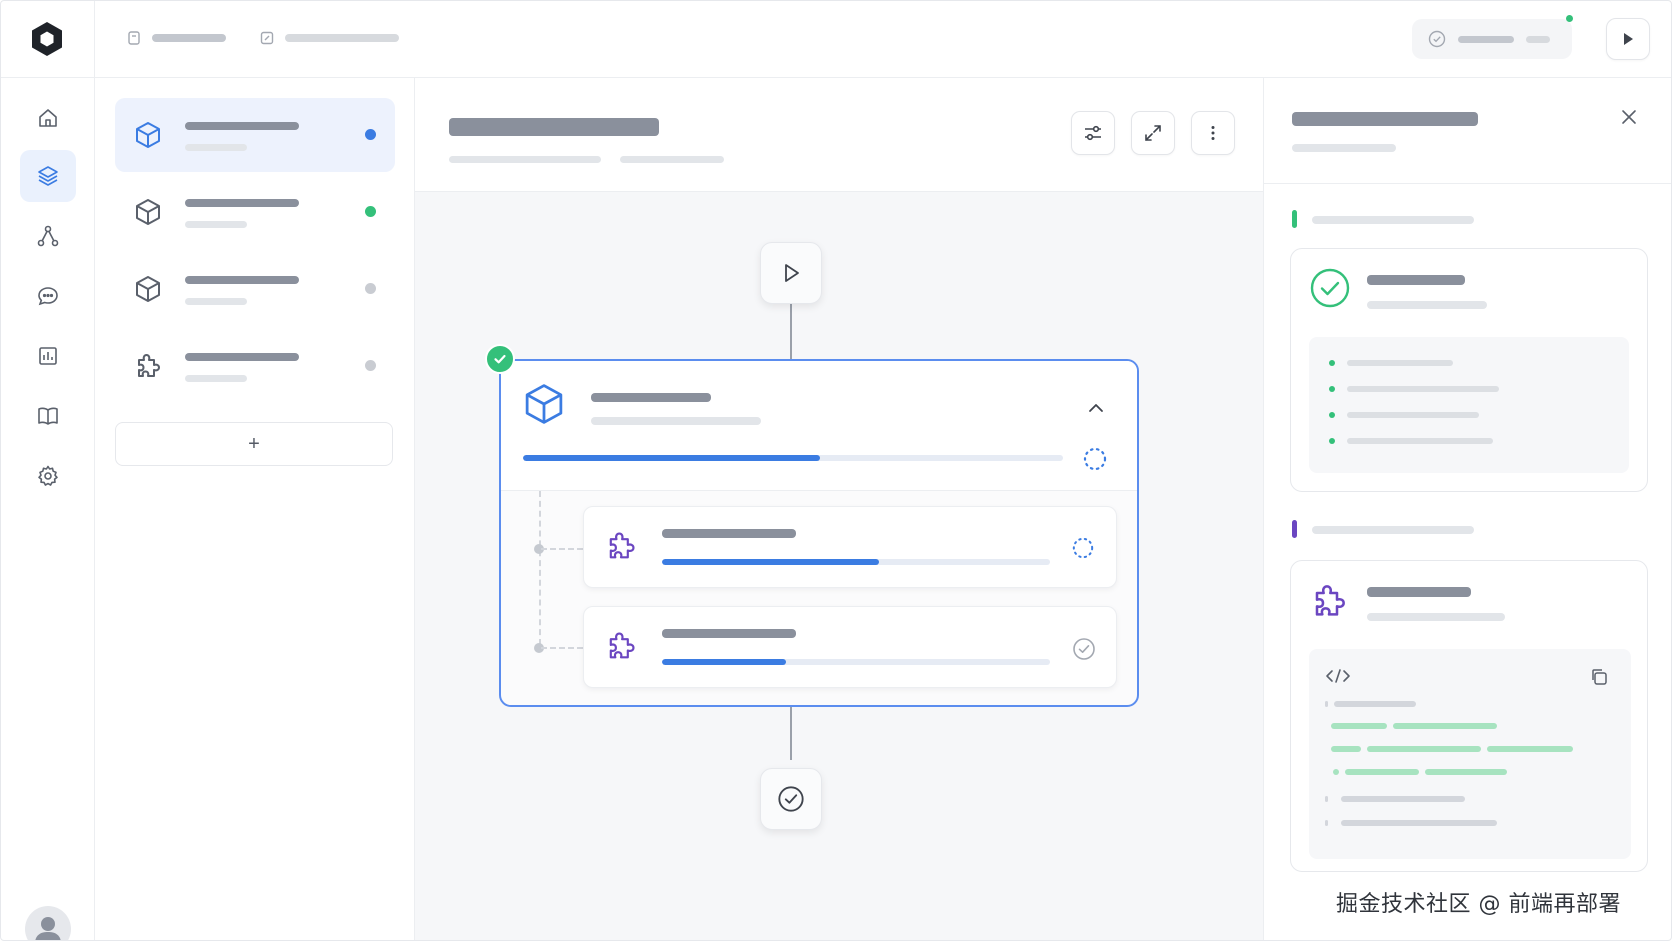 Image resolution: width=1672 pixels, height=941 pixels. I want to click on plugin-card, so click(1469, 716).